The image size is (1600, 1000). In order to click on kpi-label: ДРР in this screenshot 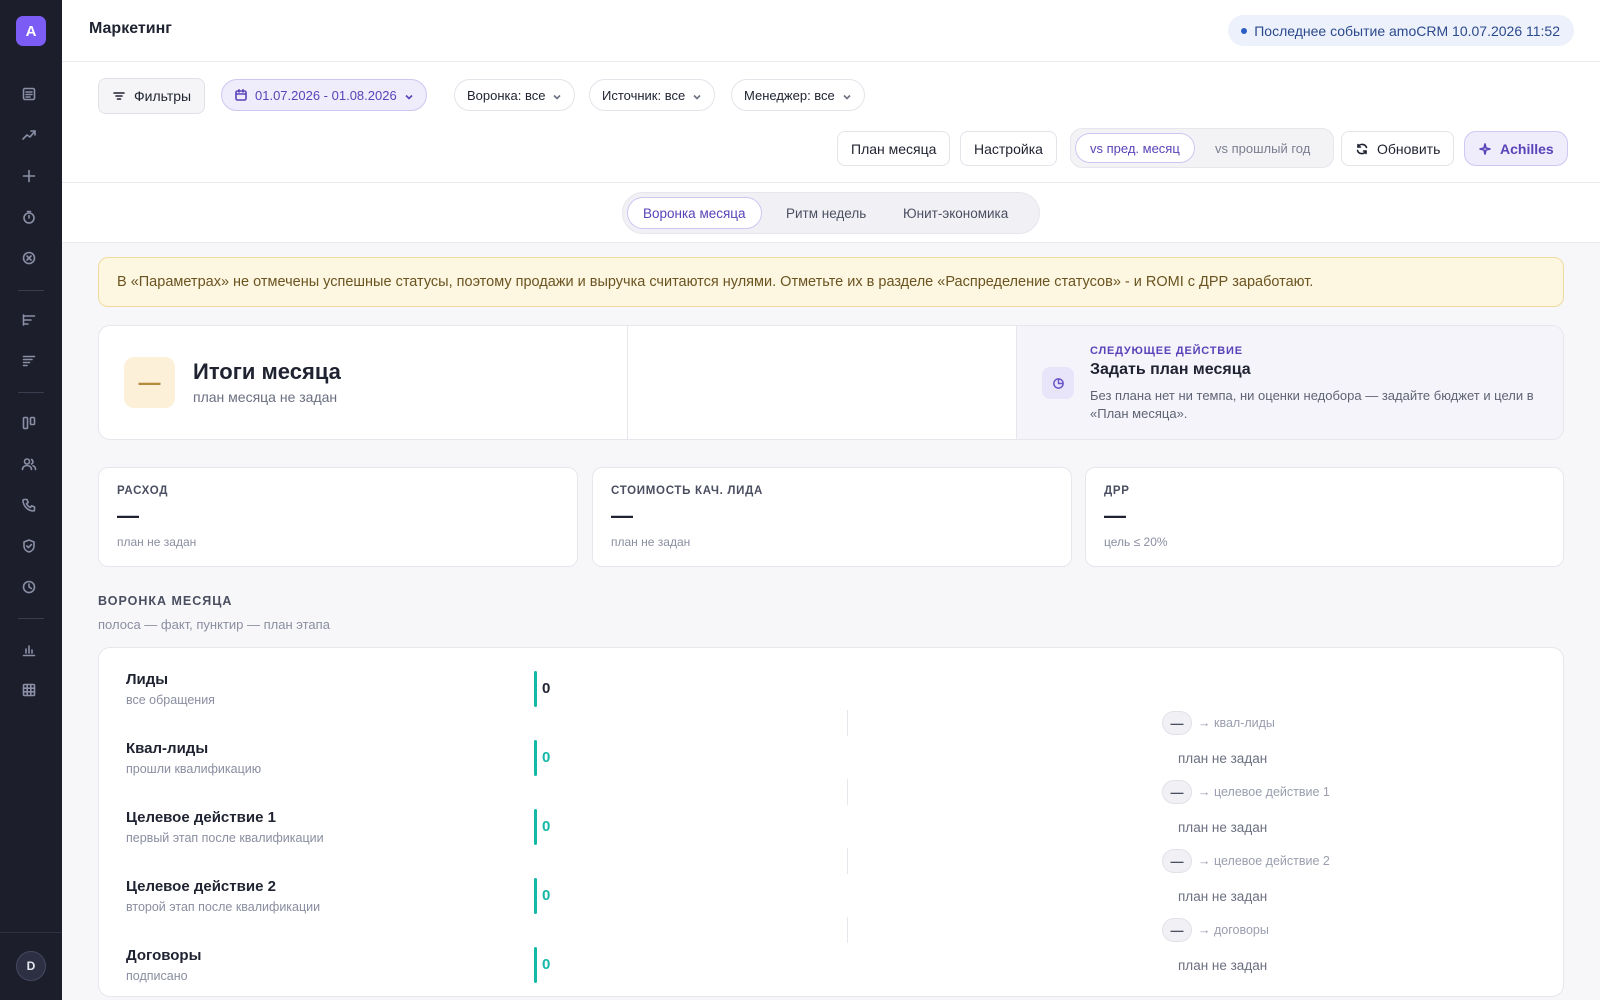, I will do `click(1117, 491)`.